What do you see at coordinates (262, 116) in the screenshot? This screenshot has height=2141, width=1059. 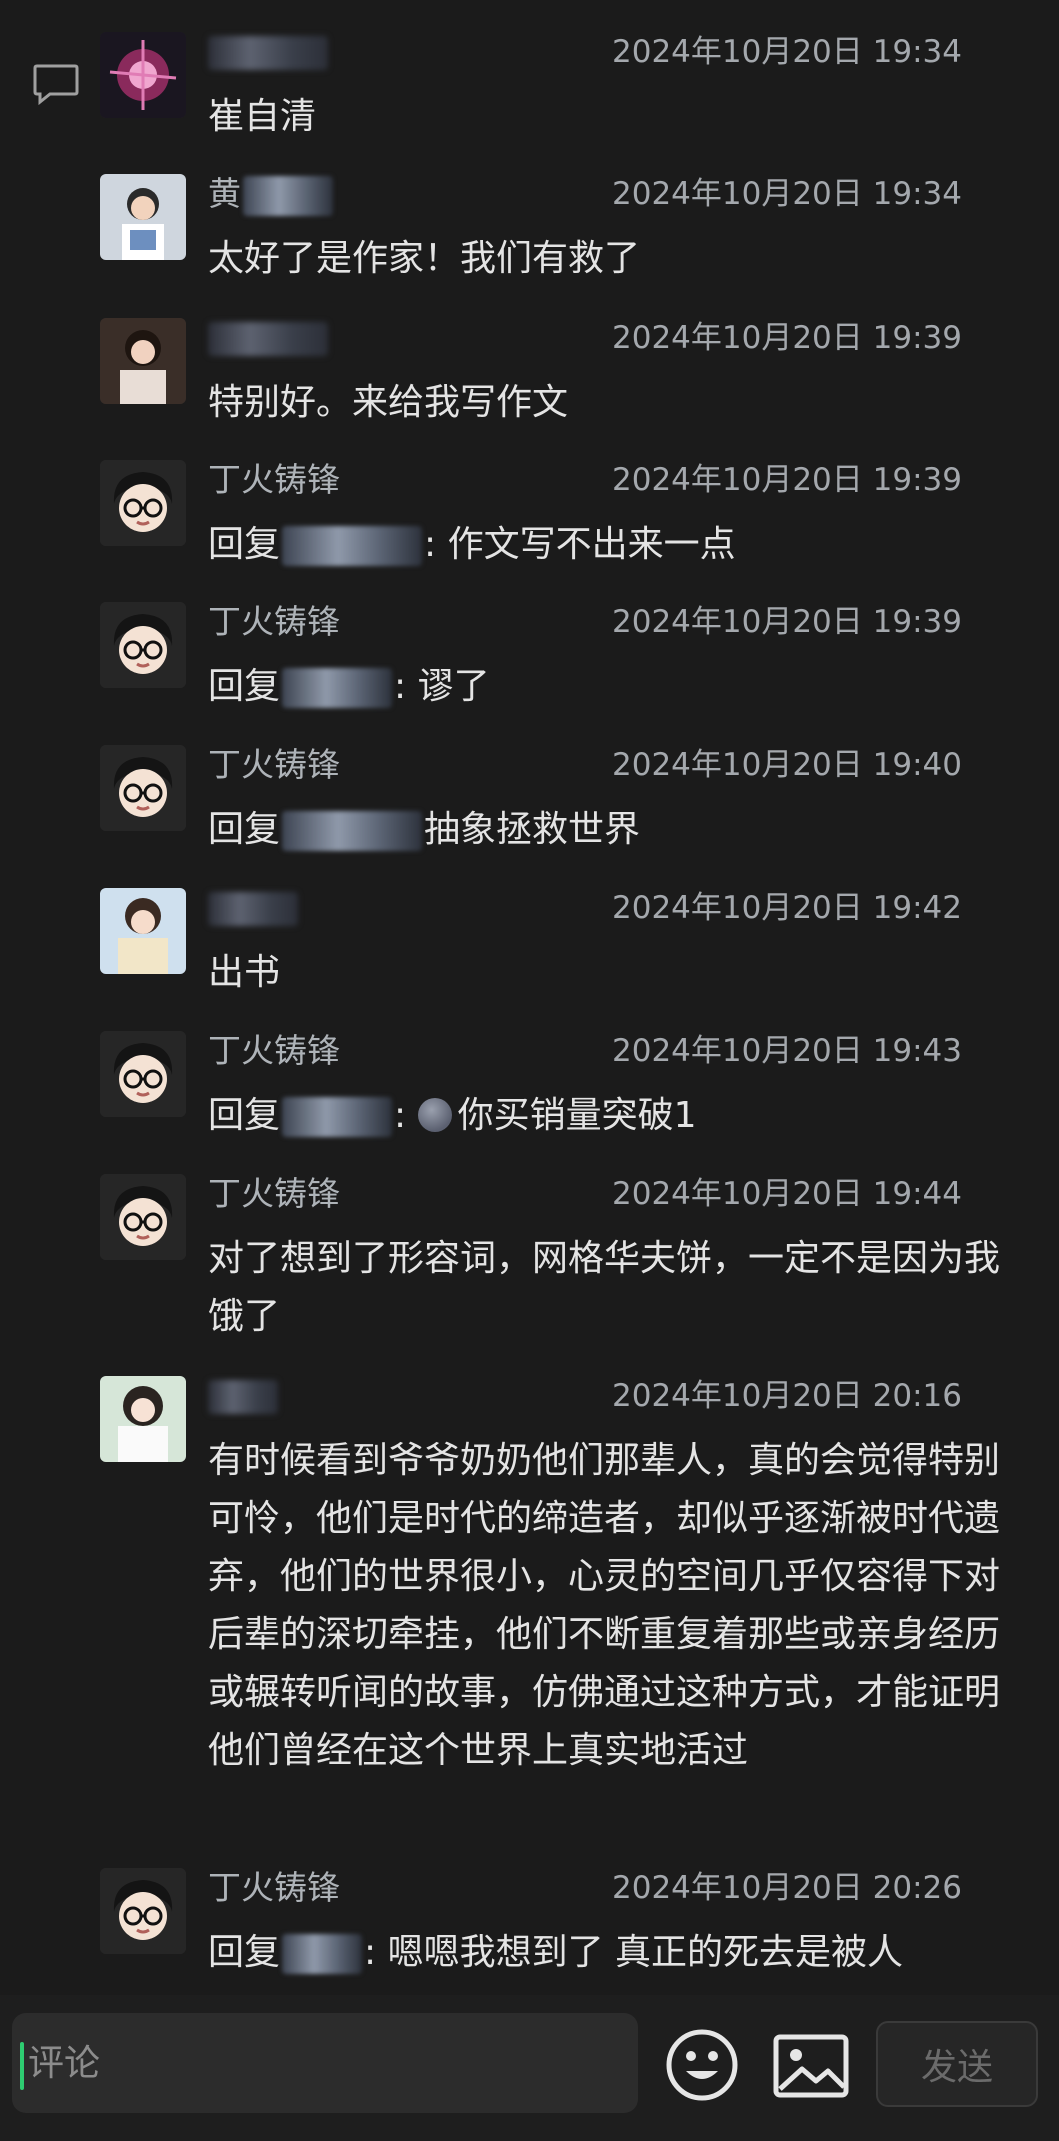 I see `comment-text: 崔自清` at bounding box center [262, 116].